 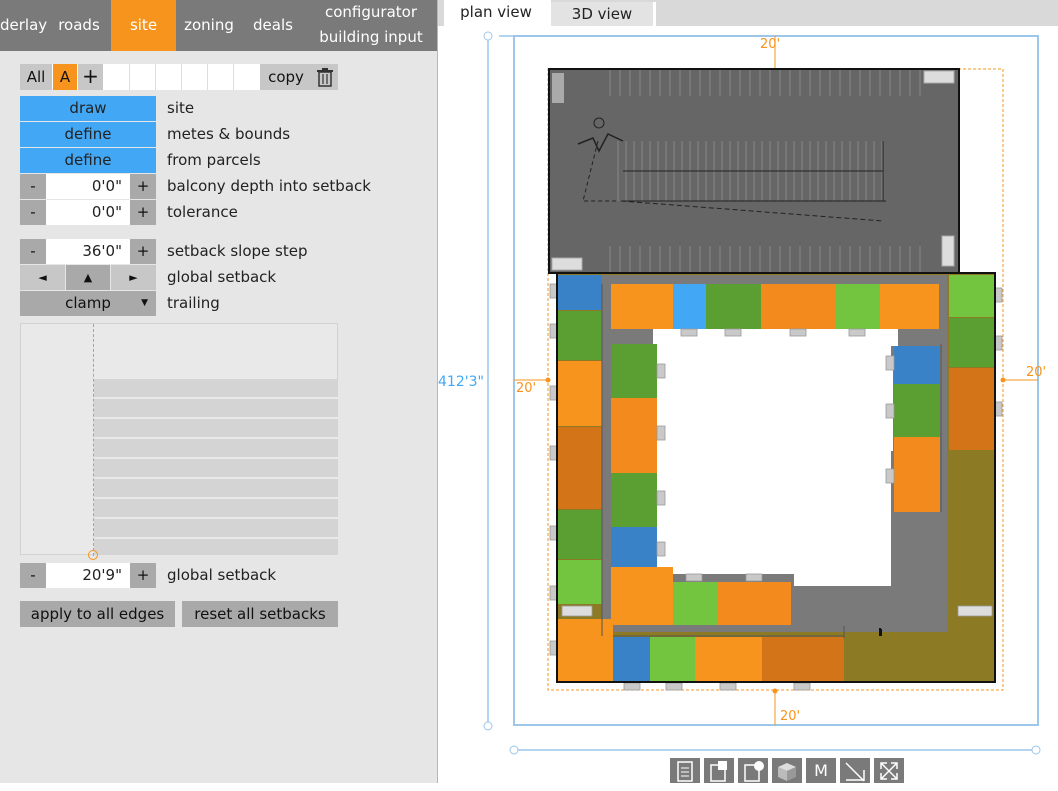 I want to click on define-metes-button: define, so click(x=88, y=134).